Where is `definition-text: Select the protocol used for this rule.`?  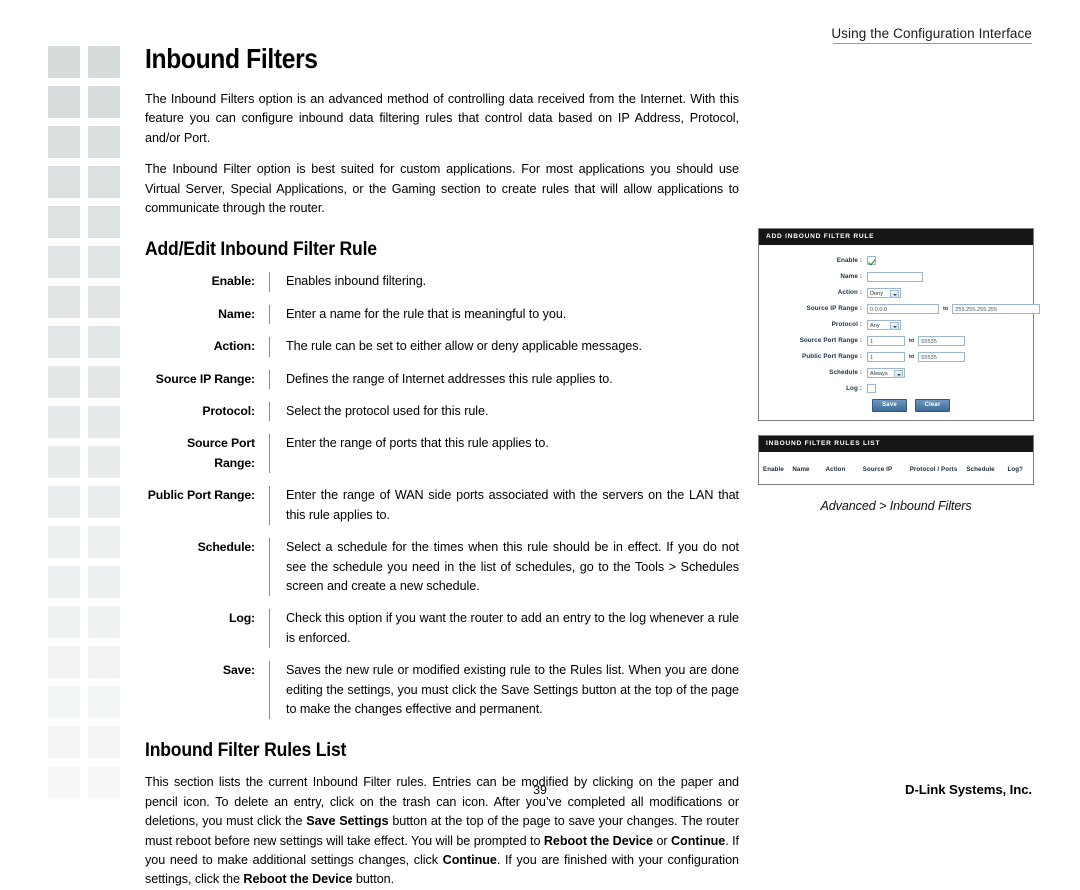
definition-text: Select the protocol used for this rule. is located at coordinates (504, 412).